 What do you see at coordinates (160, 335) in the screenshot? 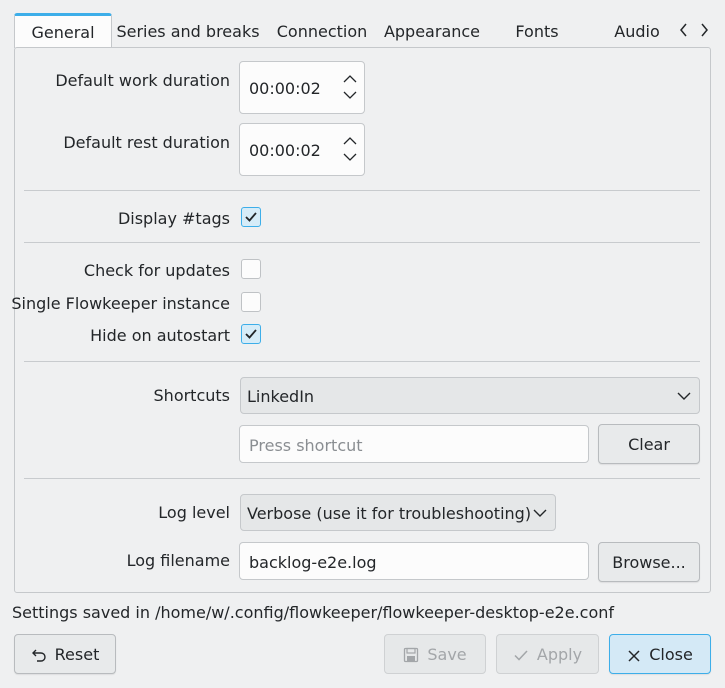
I see `hide-autostart-label: Hide on autostart` at bounding box center [160, 335].